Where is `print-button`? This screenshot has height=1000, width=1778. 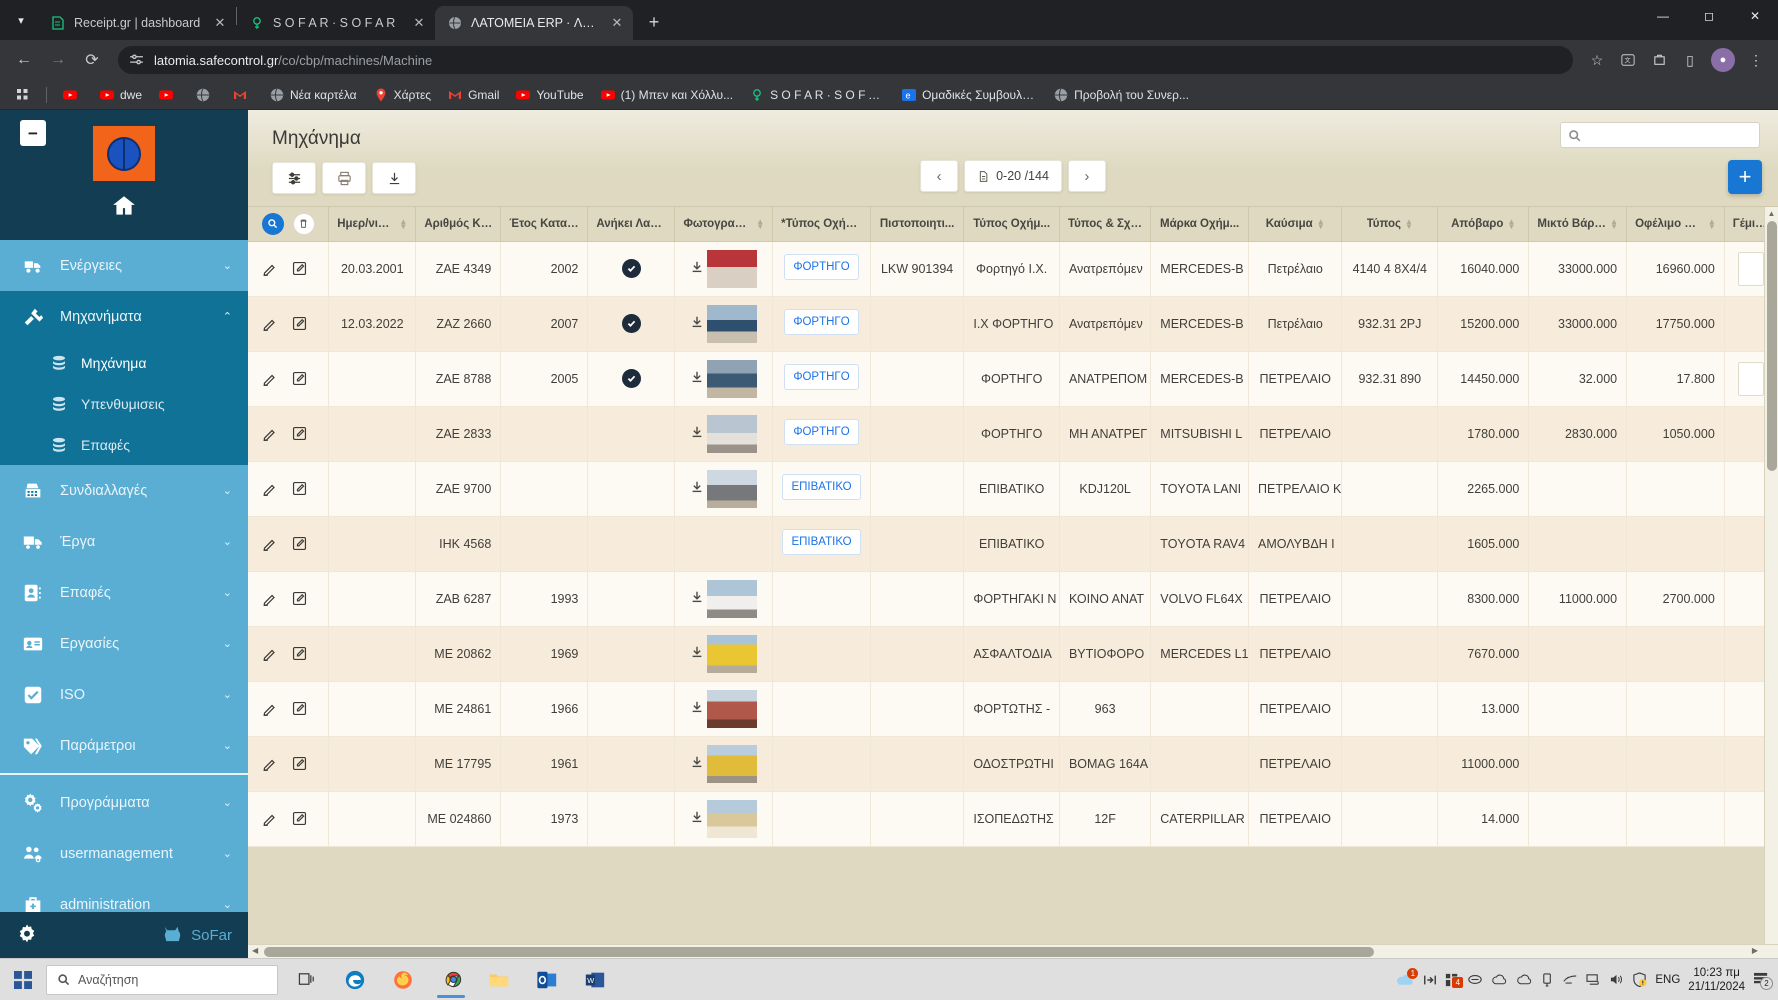 print-button is located at coordinates (344, 178).